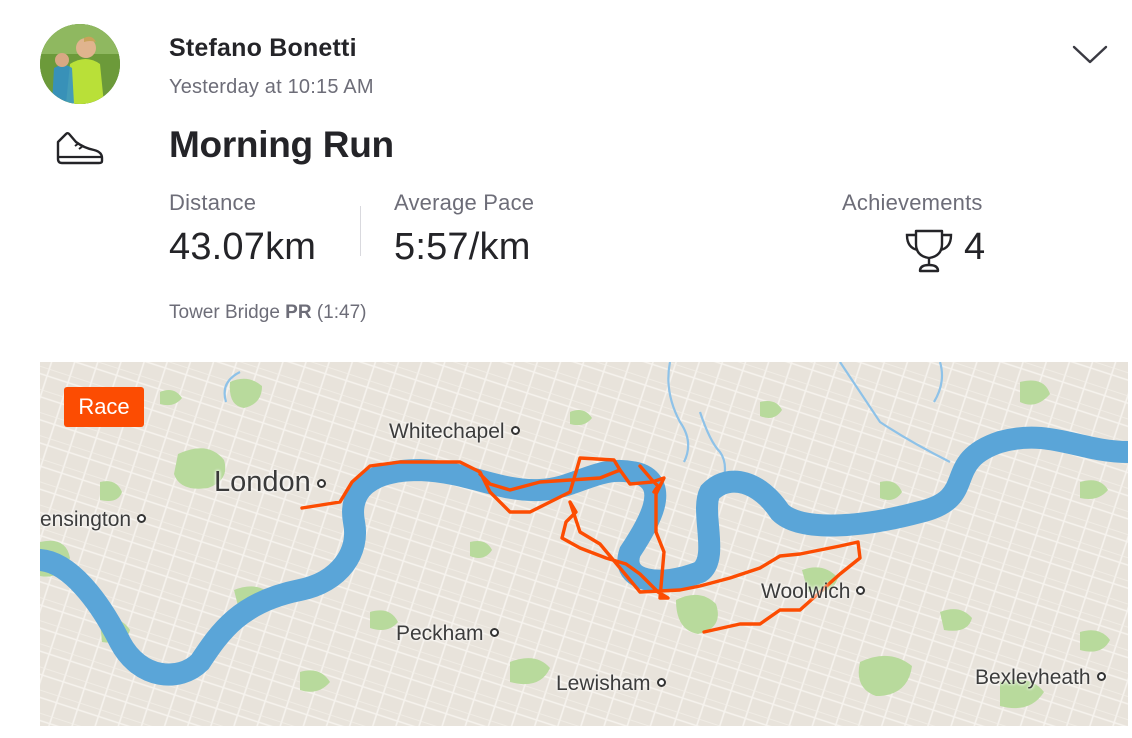 This screenshot has height=738, width=1132. Describe the element at coordinates (611, 684) in the screenshot. I see `map-label-lewisham: Lewisham` at that location.